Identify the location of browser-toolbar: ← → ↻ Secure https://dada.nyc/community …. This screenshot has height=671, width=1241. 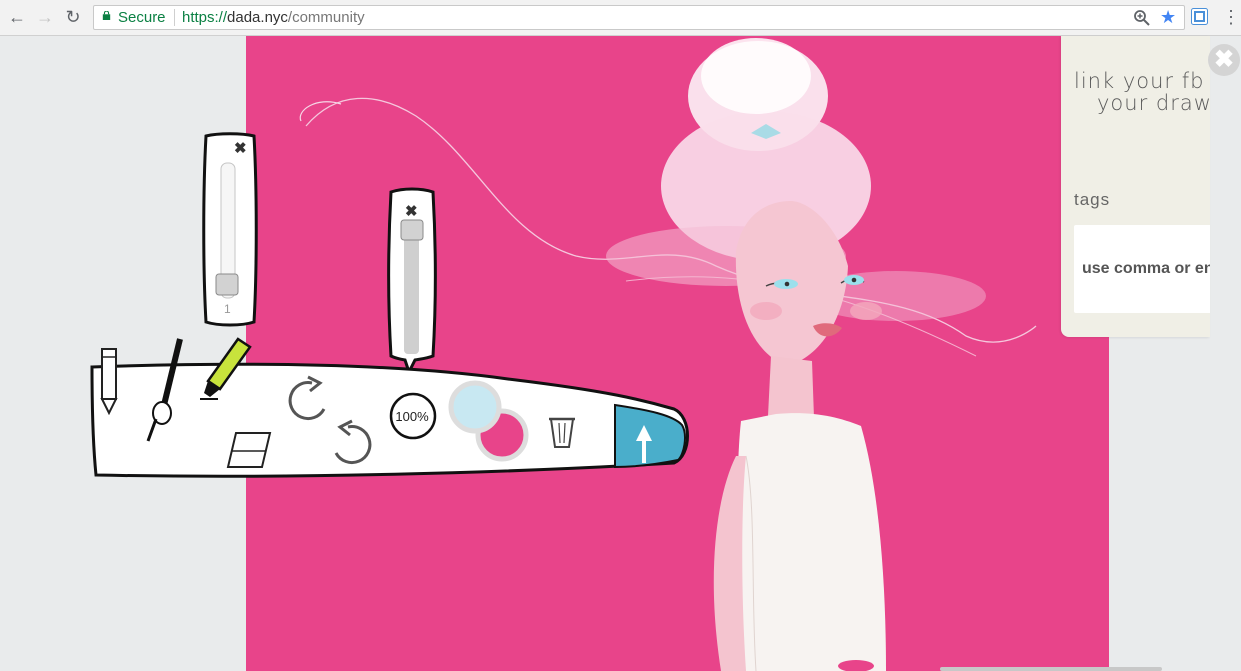
(620, 18).